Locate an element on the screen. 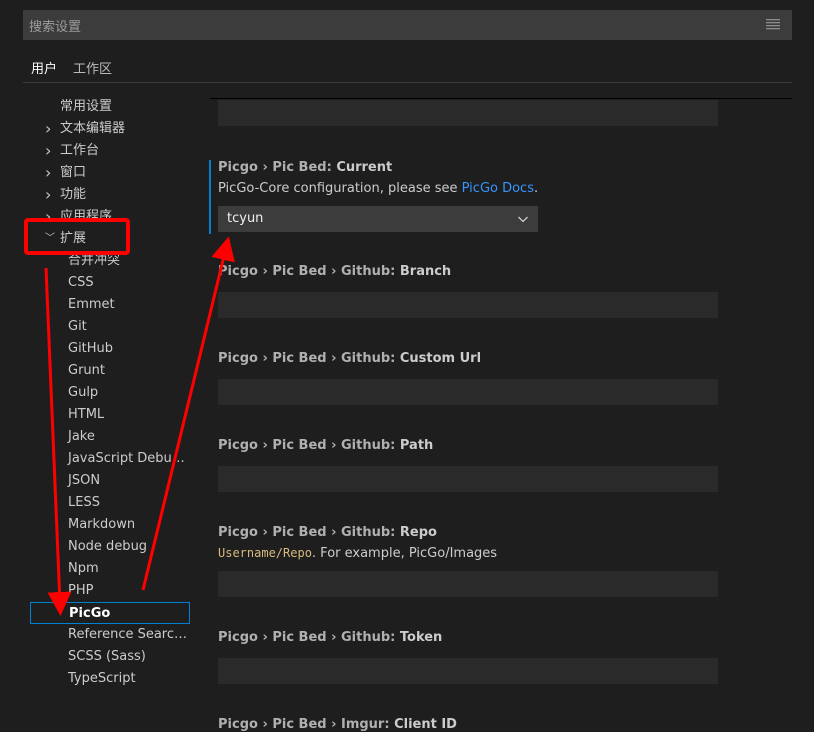 The width and height of the screenshot is (814, 732). setting-title-branch: Picgo › Pic Bed › Github: Branch is located at coordinates (335, 271).